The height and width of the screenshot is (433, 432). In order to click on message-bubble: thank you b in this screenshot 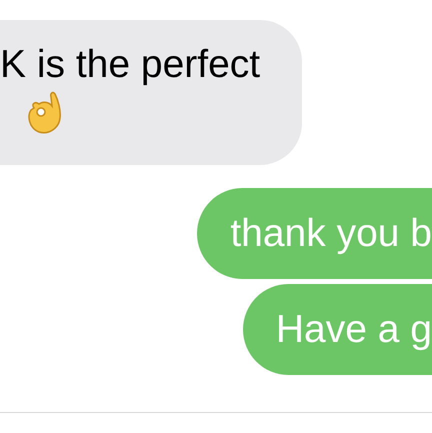, I will do `click(314, 233)`.